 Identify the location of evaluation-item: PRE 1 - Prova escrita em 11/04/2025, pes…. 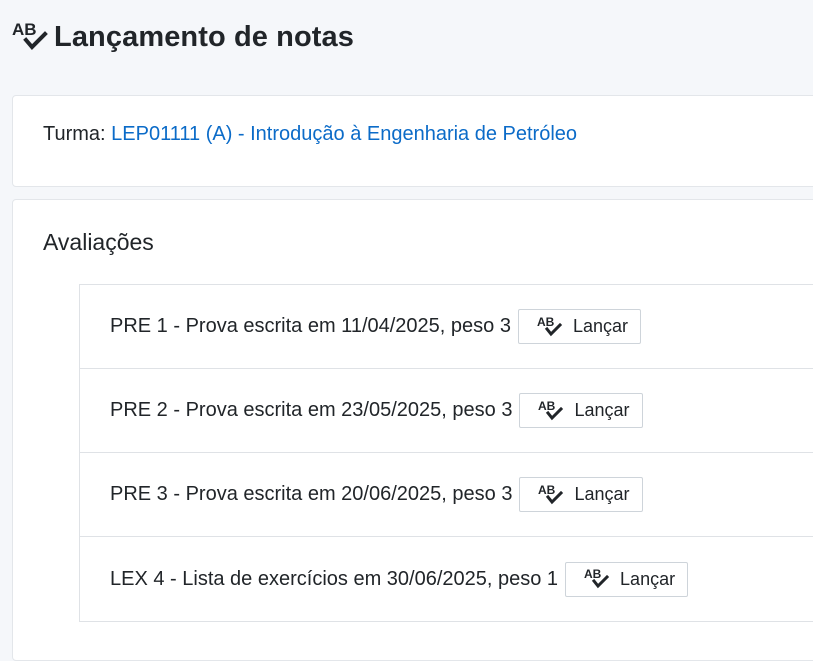
(446, 327).